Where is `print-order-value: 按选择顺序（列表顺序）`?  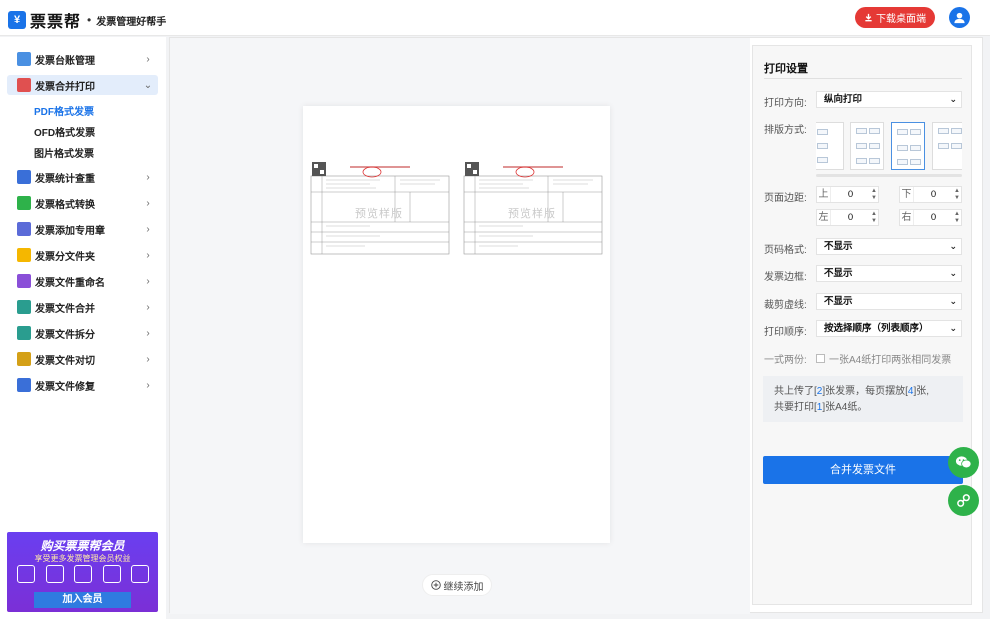
print-order-value: 按选择顺序（列表顺序） is located at coordinates (876, 328).